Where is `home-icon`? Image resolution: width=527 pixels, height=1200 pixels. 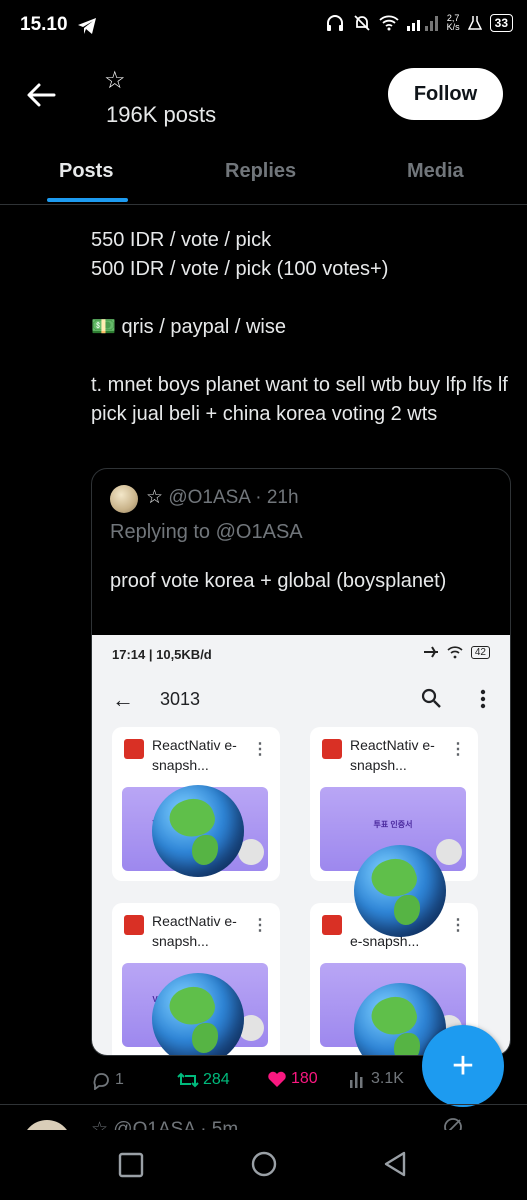 home-icon is located at coordinates (264, 1164).